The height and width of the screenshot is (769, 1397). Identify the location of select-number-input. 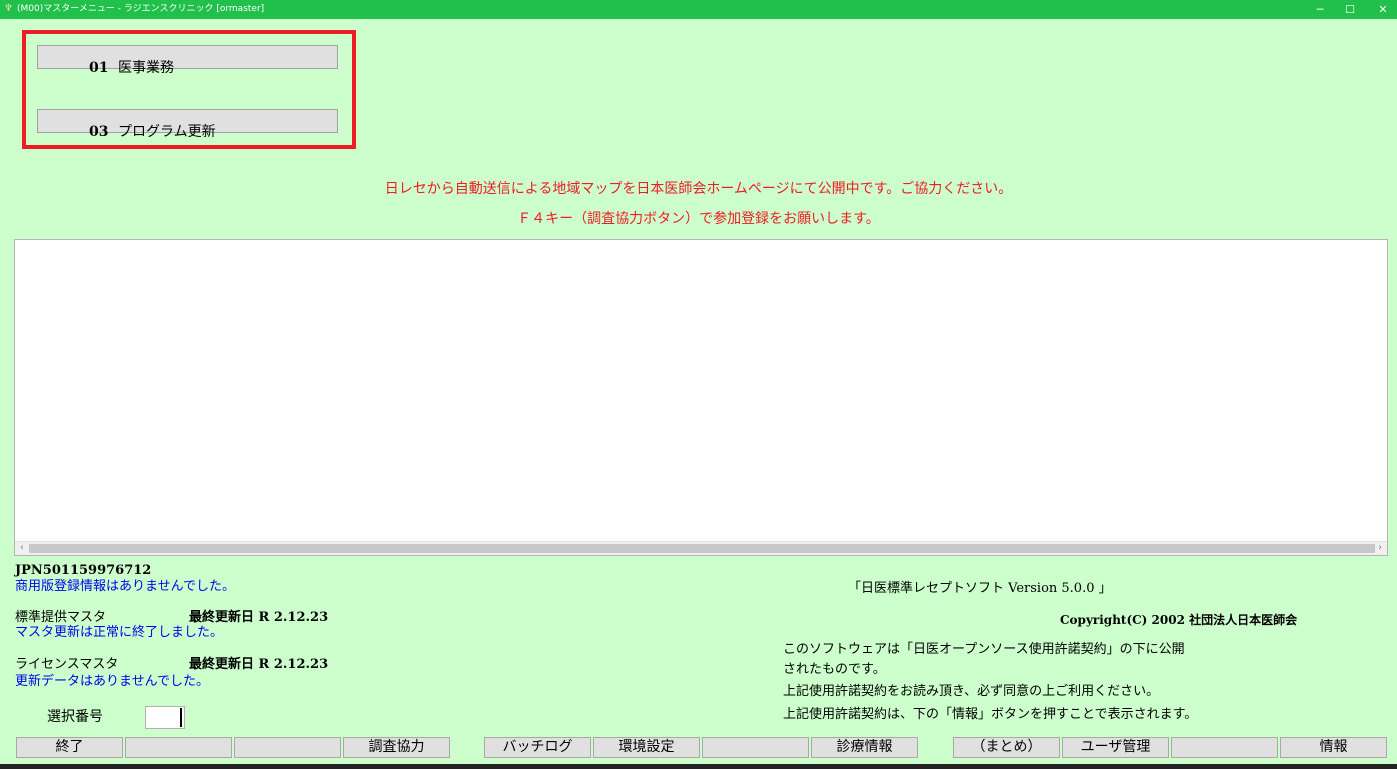
(165, 717).